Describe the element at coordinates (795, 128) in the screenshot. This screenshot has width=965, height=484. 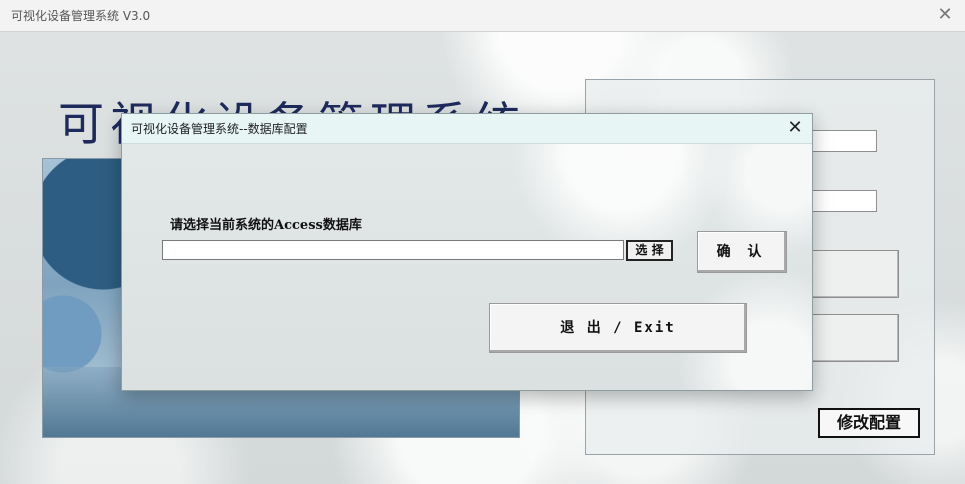
I see `dialog-close-icon: ✕` at that location.